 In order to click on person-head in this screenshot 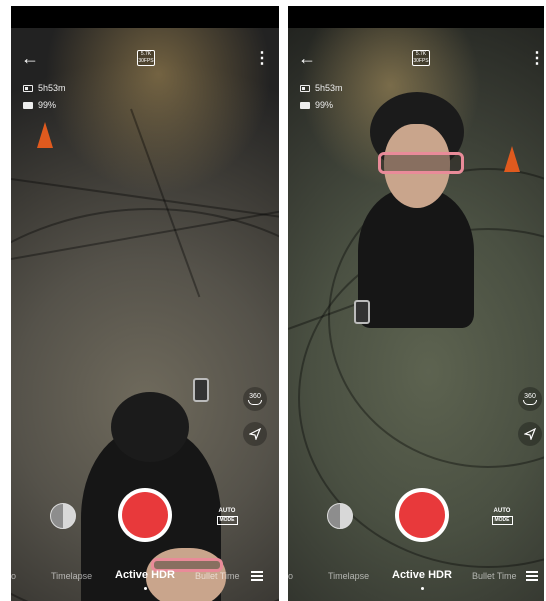, I will do `click(150, 427)`.